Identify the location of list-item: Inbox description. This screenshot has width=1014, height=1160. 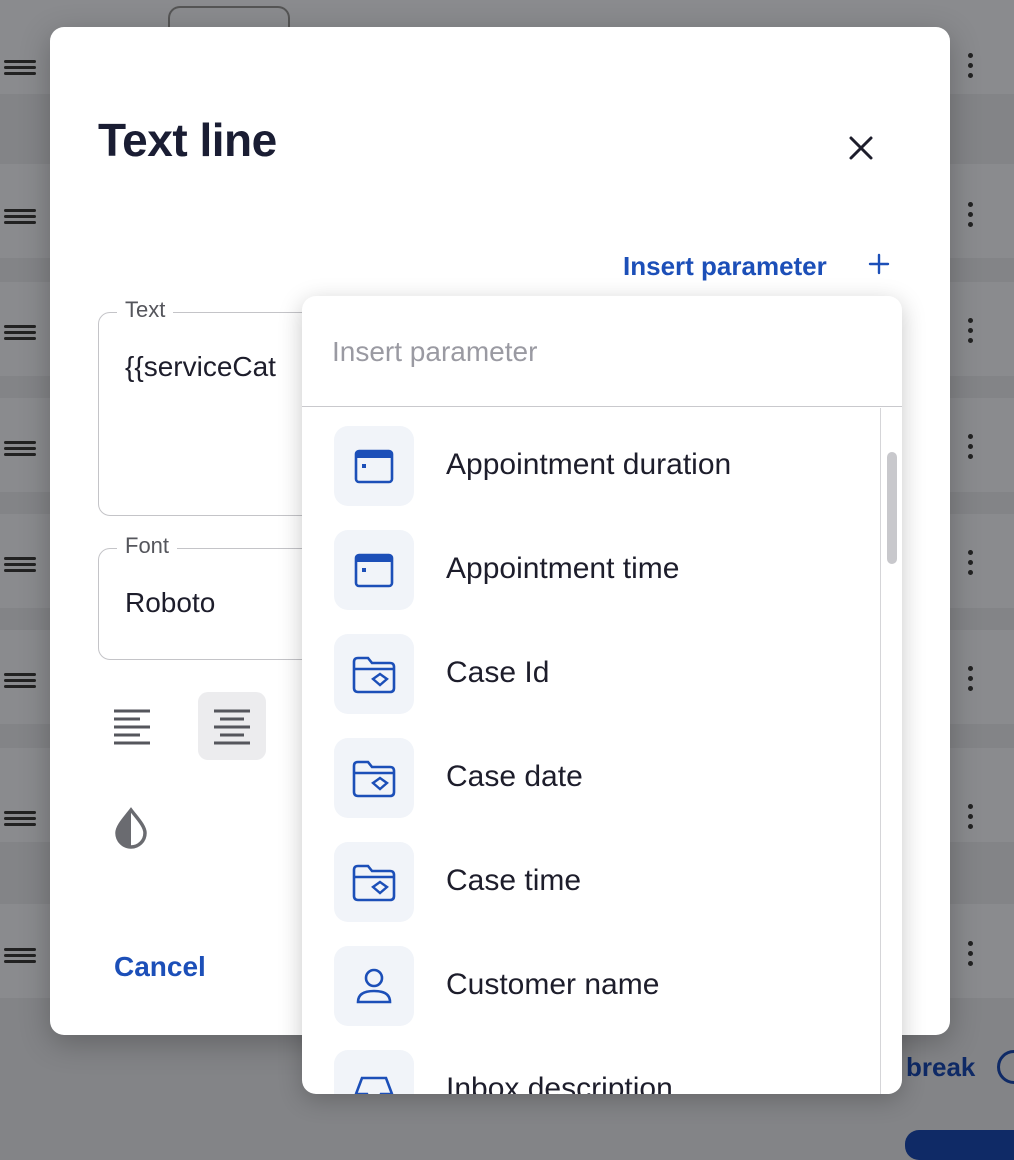
(594, 1072).